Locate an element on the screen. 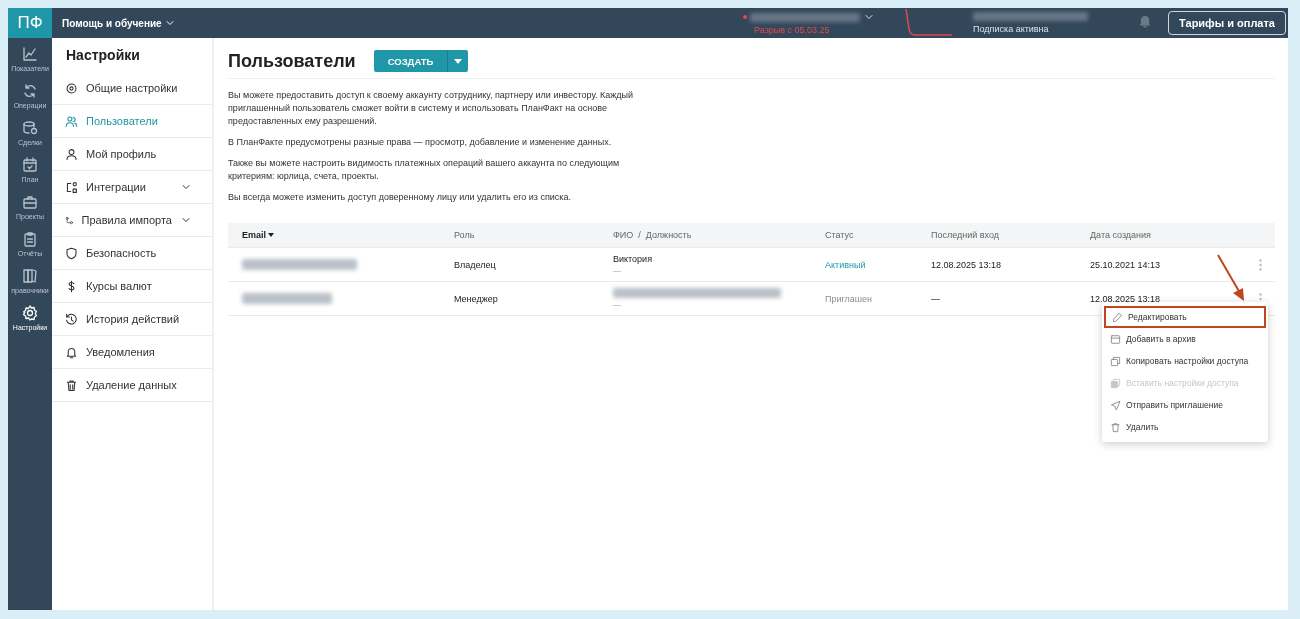  sidebar-item: Уведомления is located at coordinates (132, 352).